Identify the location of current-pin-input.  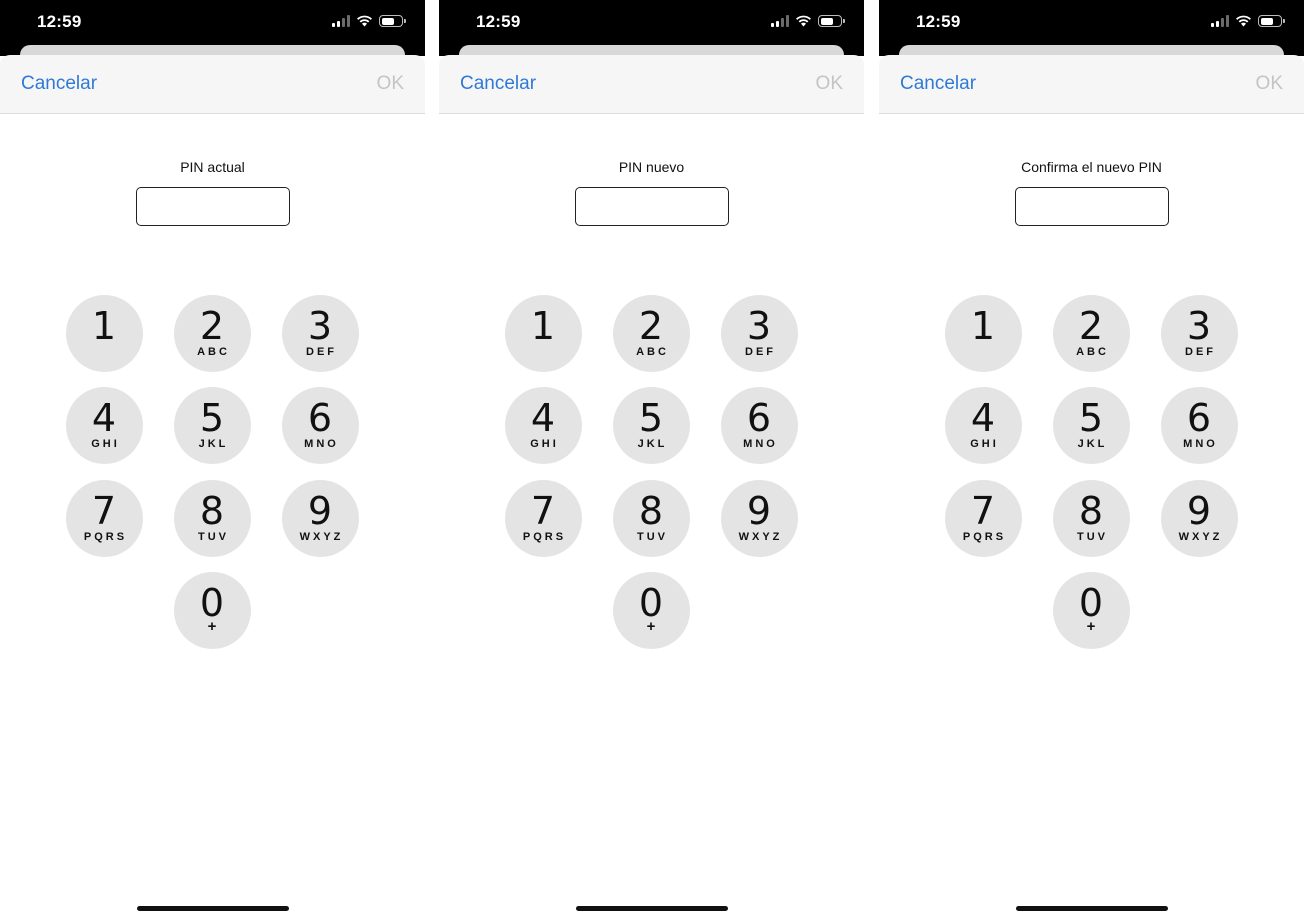
(212, 206).